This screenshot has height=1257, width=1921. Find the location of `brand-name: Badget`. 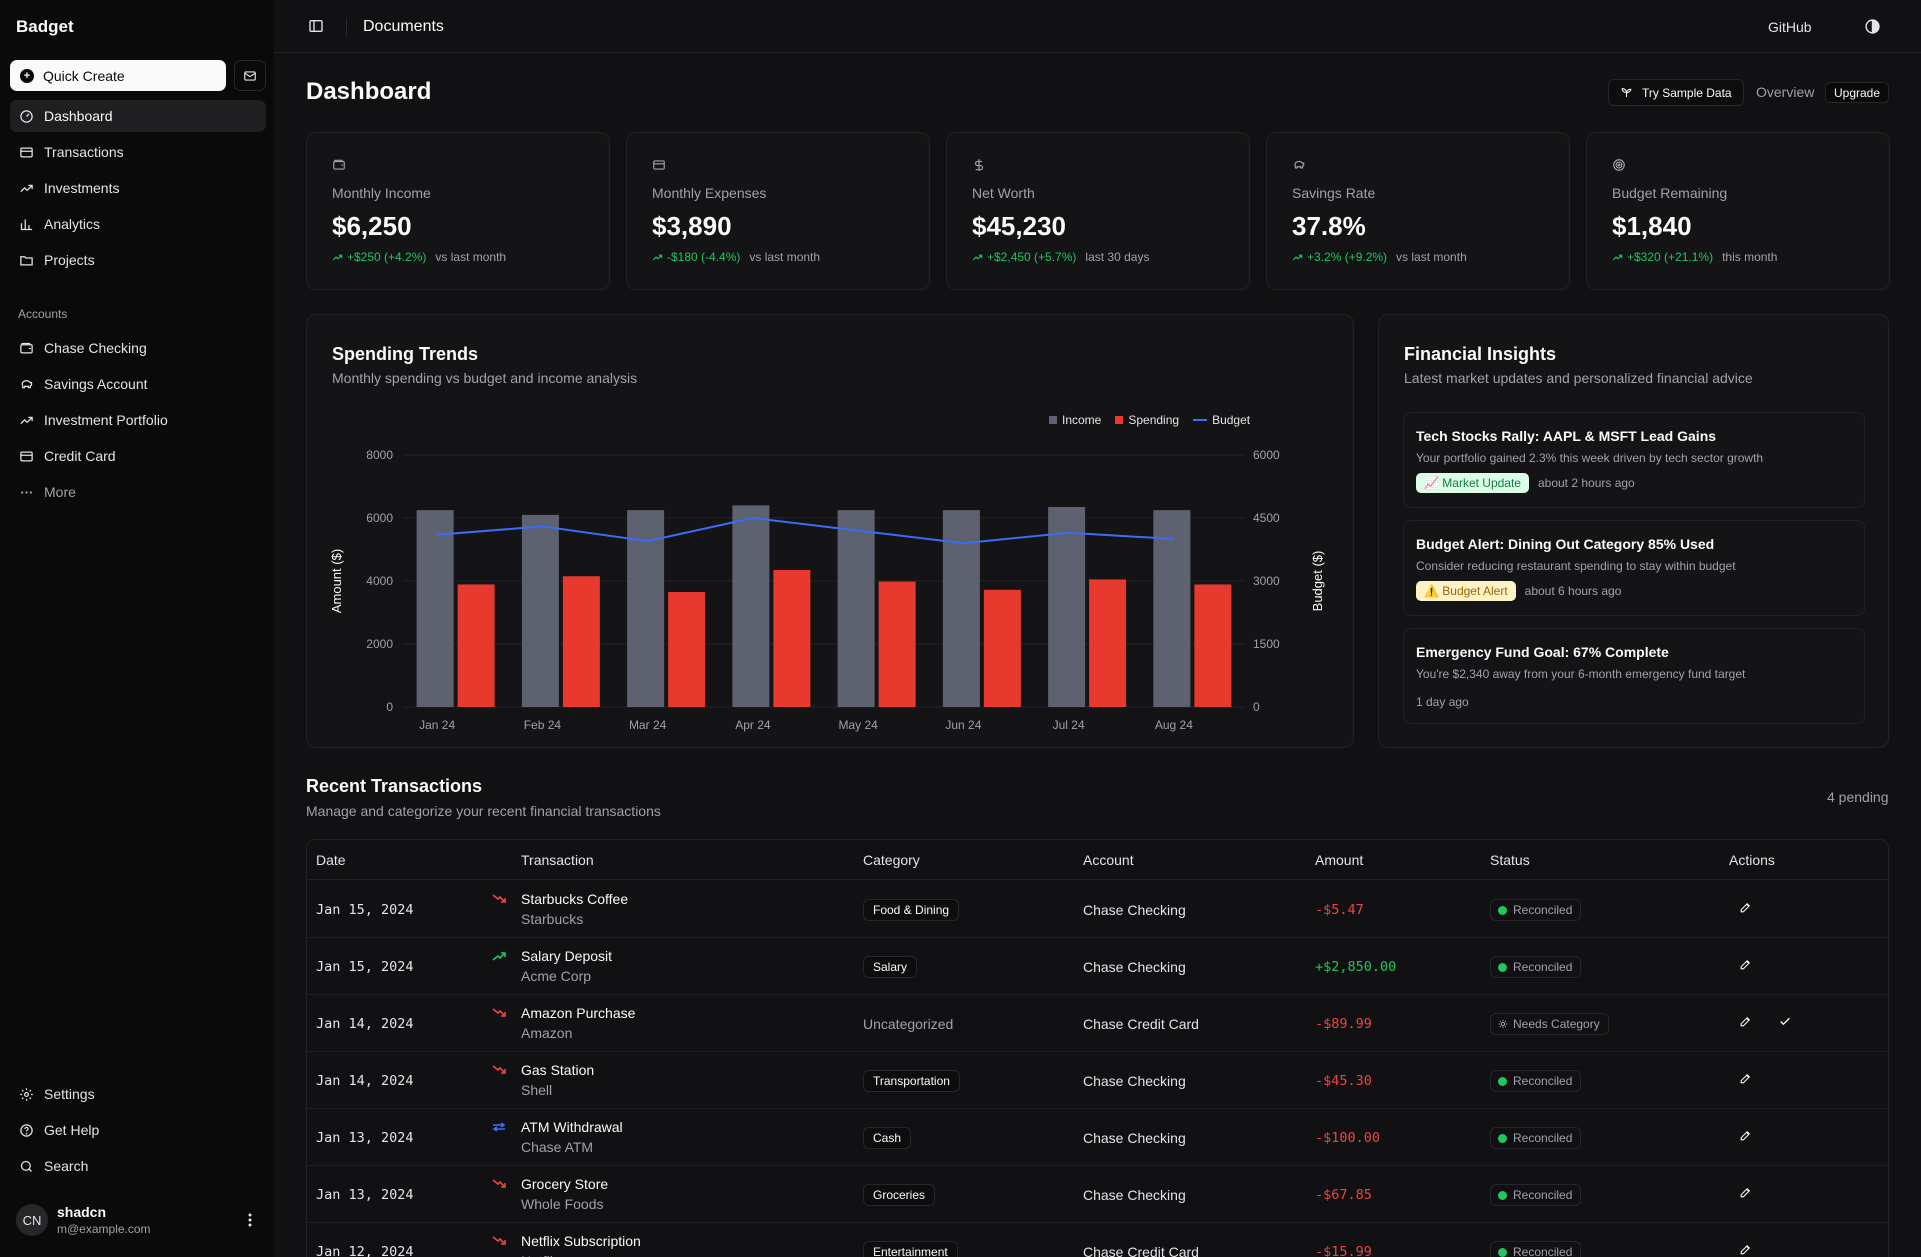

brand-name: Badget is located at coordinates (45, 27).